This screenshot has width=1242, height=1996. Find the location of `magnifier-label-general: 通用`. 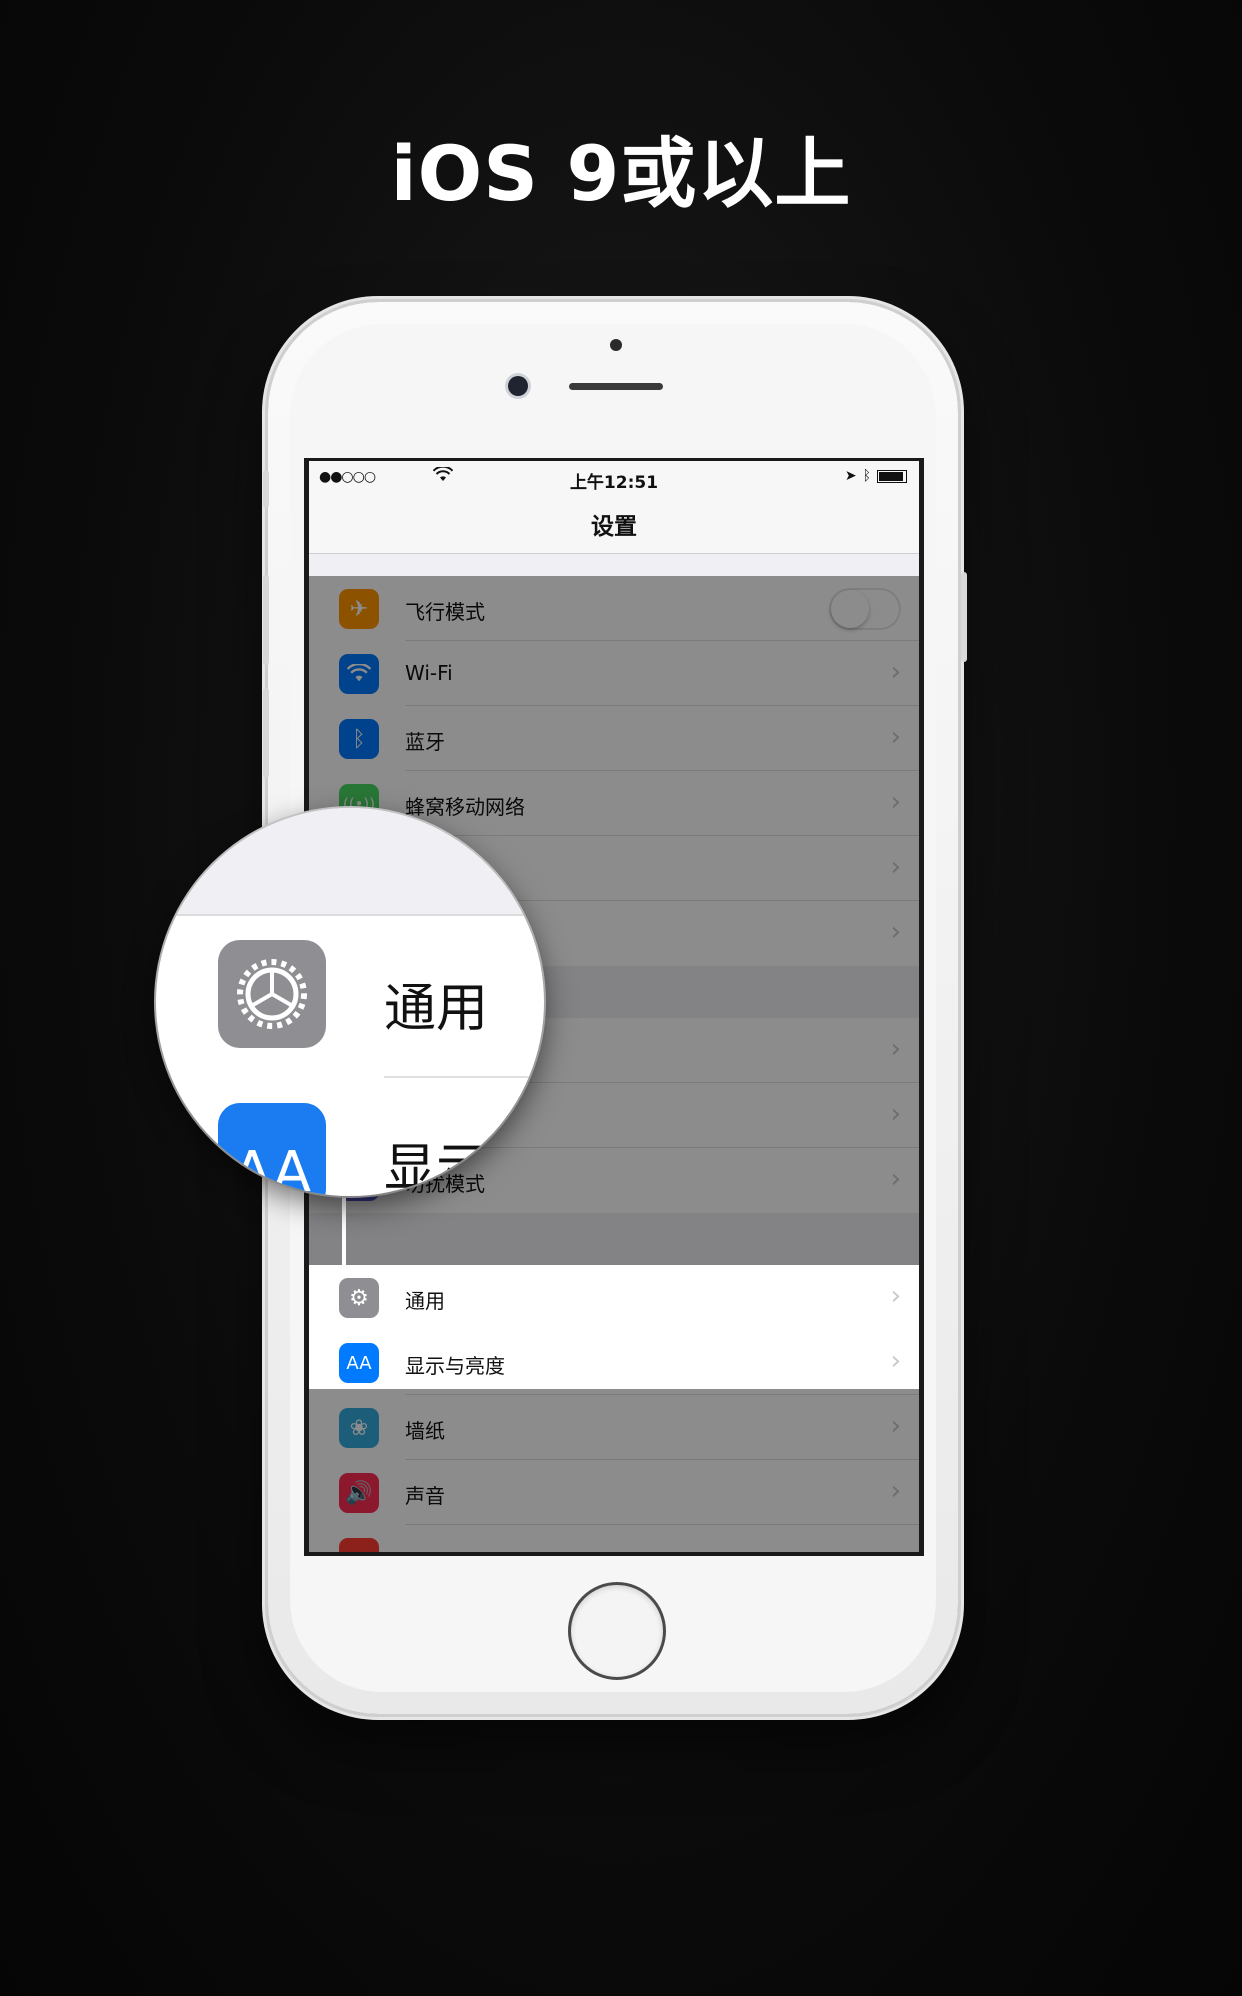

magnifier-label-general: 通用 is located at coordinates (436, 1009).